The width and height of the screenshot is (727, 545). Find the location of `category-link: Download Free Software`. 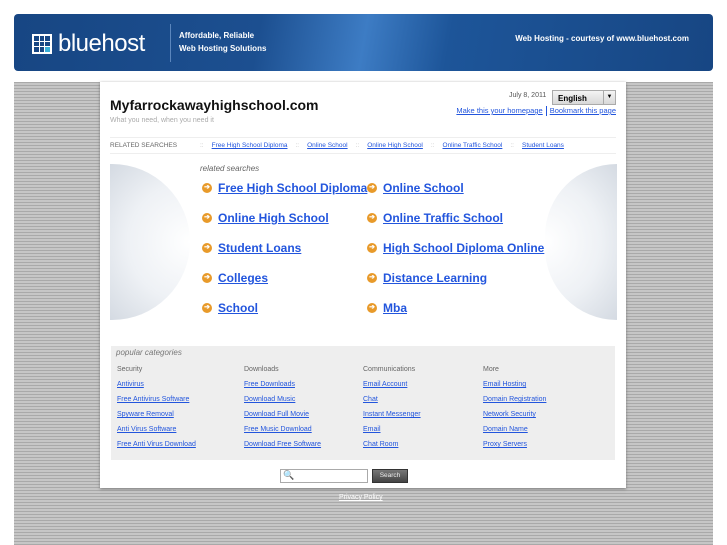

category-link: Download Free Software is located at coordinates (282, 444).